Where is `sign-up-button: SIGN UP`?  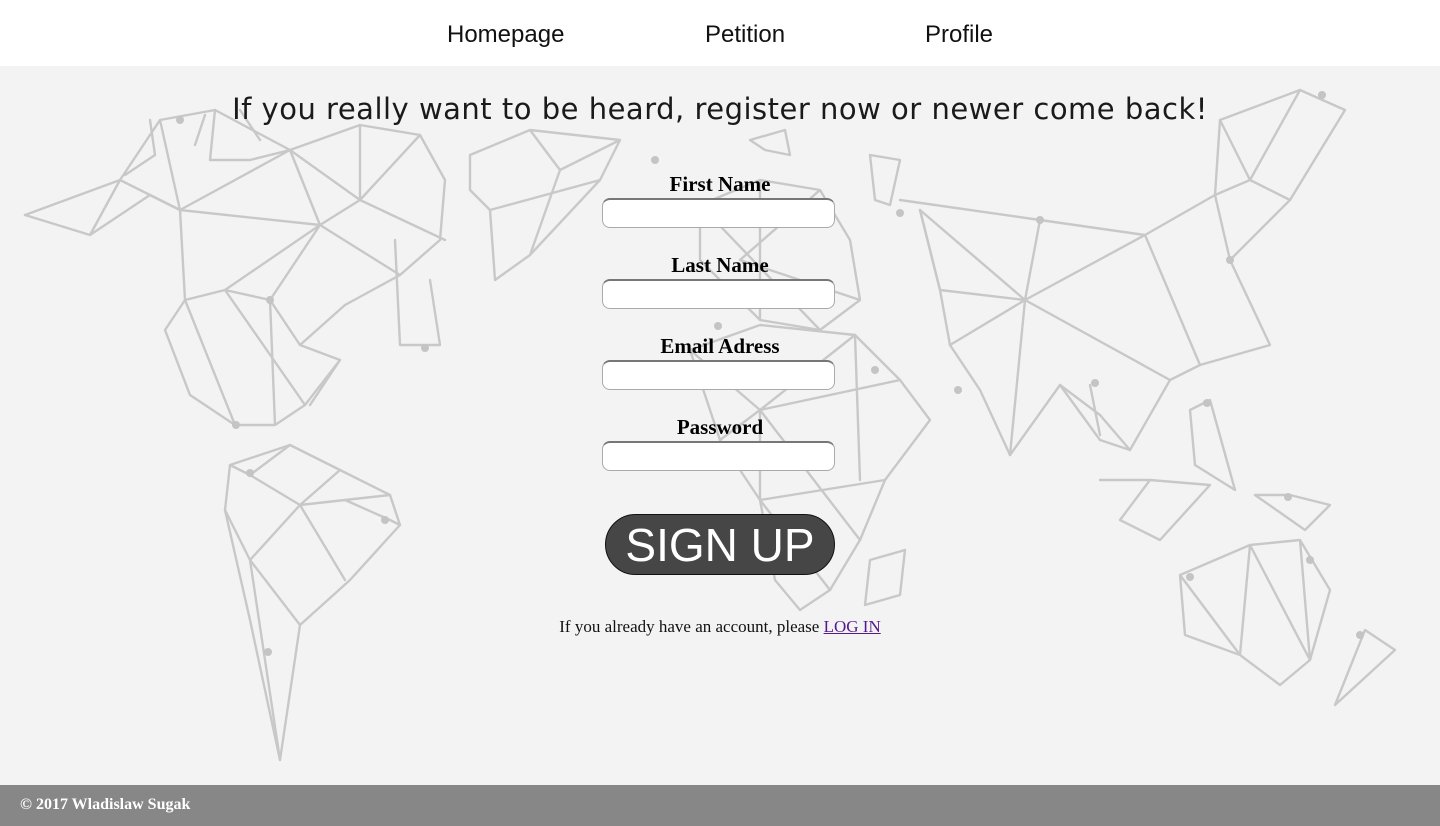 sign-up-button: SIGN UP is located at coordinates (720, 544).